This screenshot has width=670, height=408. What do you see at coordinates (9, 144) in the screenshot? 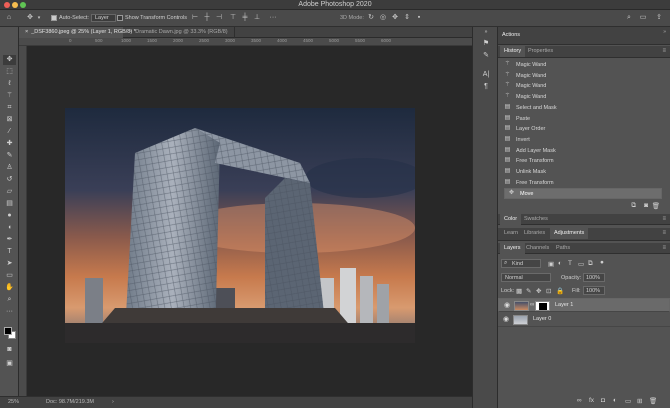
I see `healing-brush-tool-icon: ✚` at bounding box center [9, 144].